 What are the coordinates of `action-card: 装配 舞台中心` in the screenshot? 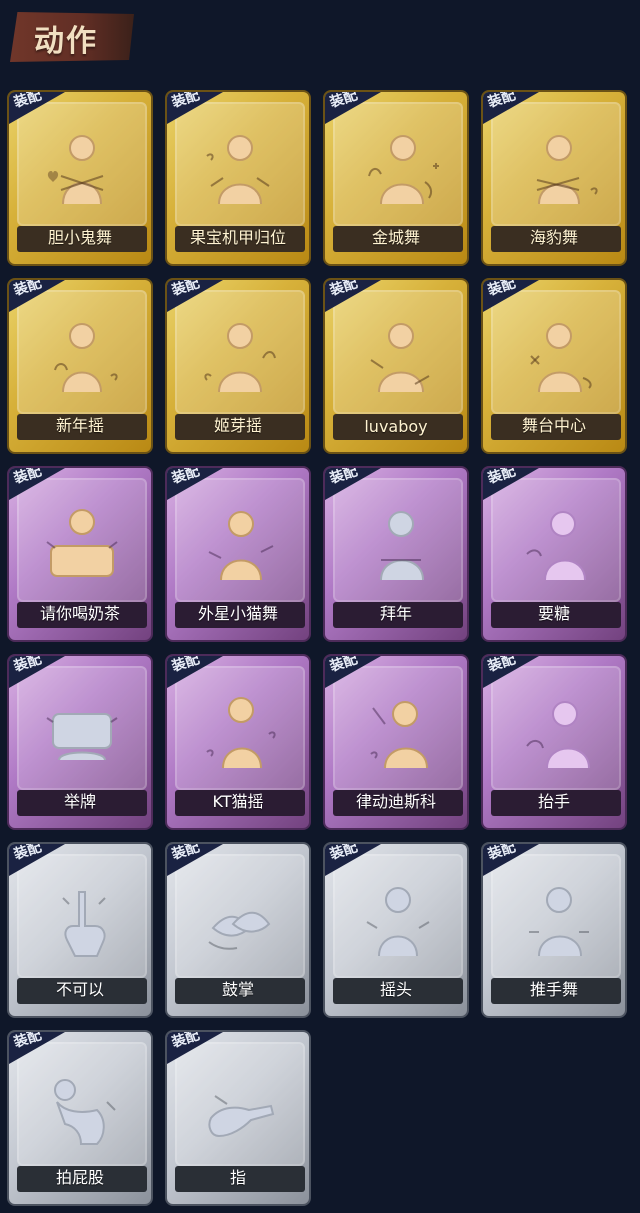 It's located at (554, 366).